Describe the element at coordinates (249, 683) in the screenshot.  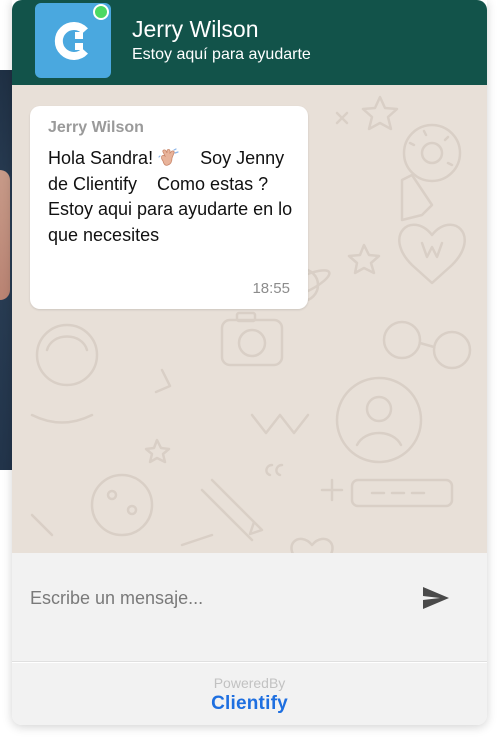
I see `powered-by-label: PoweredBy` at that location.